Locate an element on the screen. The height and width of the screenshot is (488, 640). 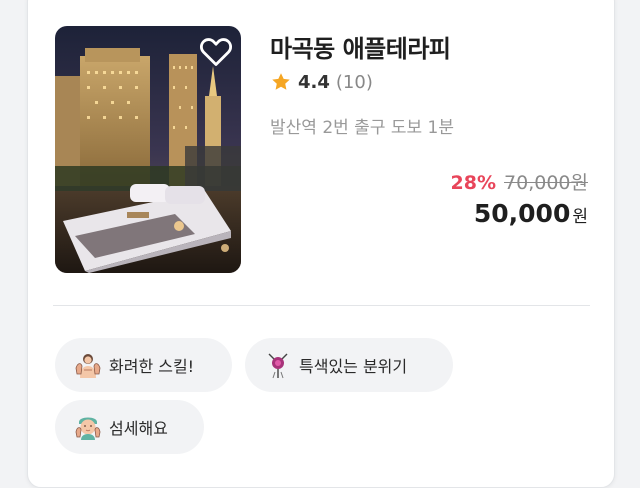
heart-outline-icon is located at coordinates (216, 52).